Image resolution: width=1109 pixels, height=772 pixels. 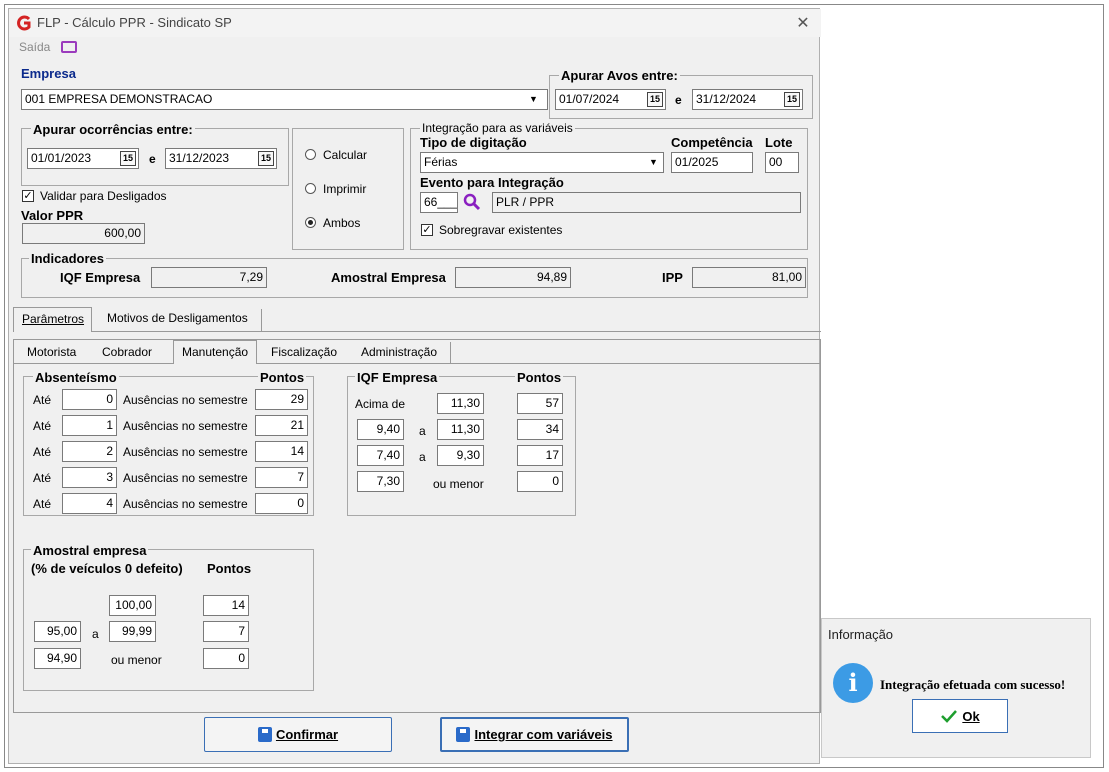 I want to click on sobregravar-checkbox: ✓, so click(x=427, y=230).